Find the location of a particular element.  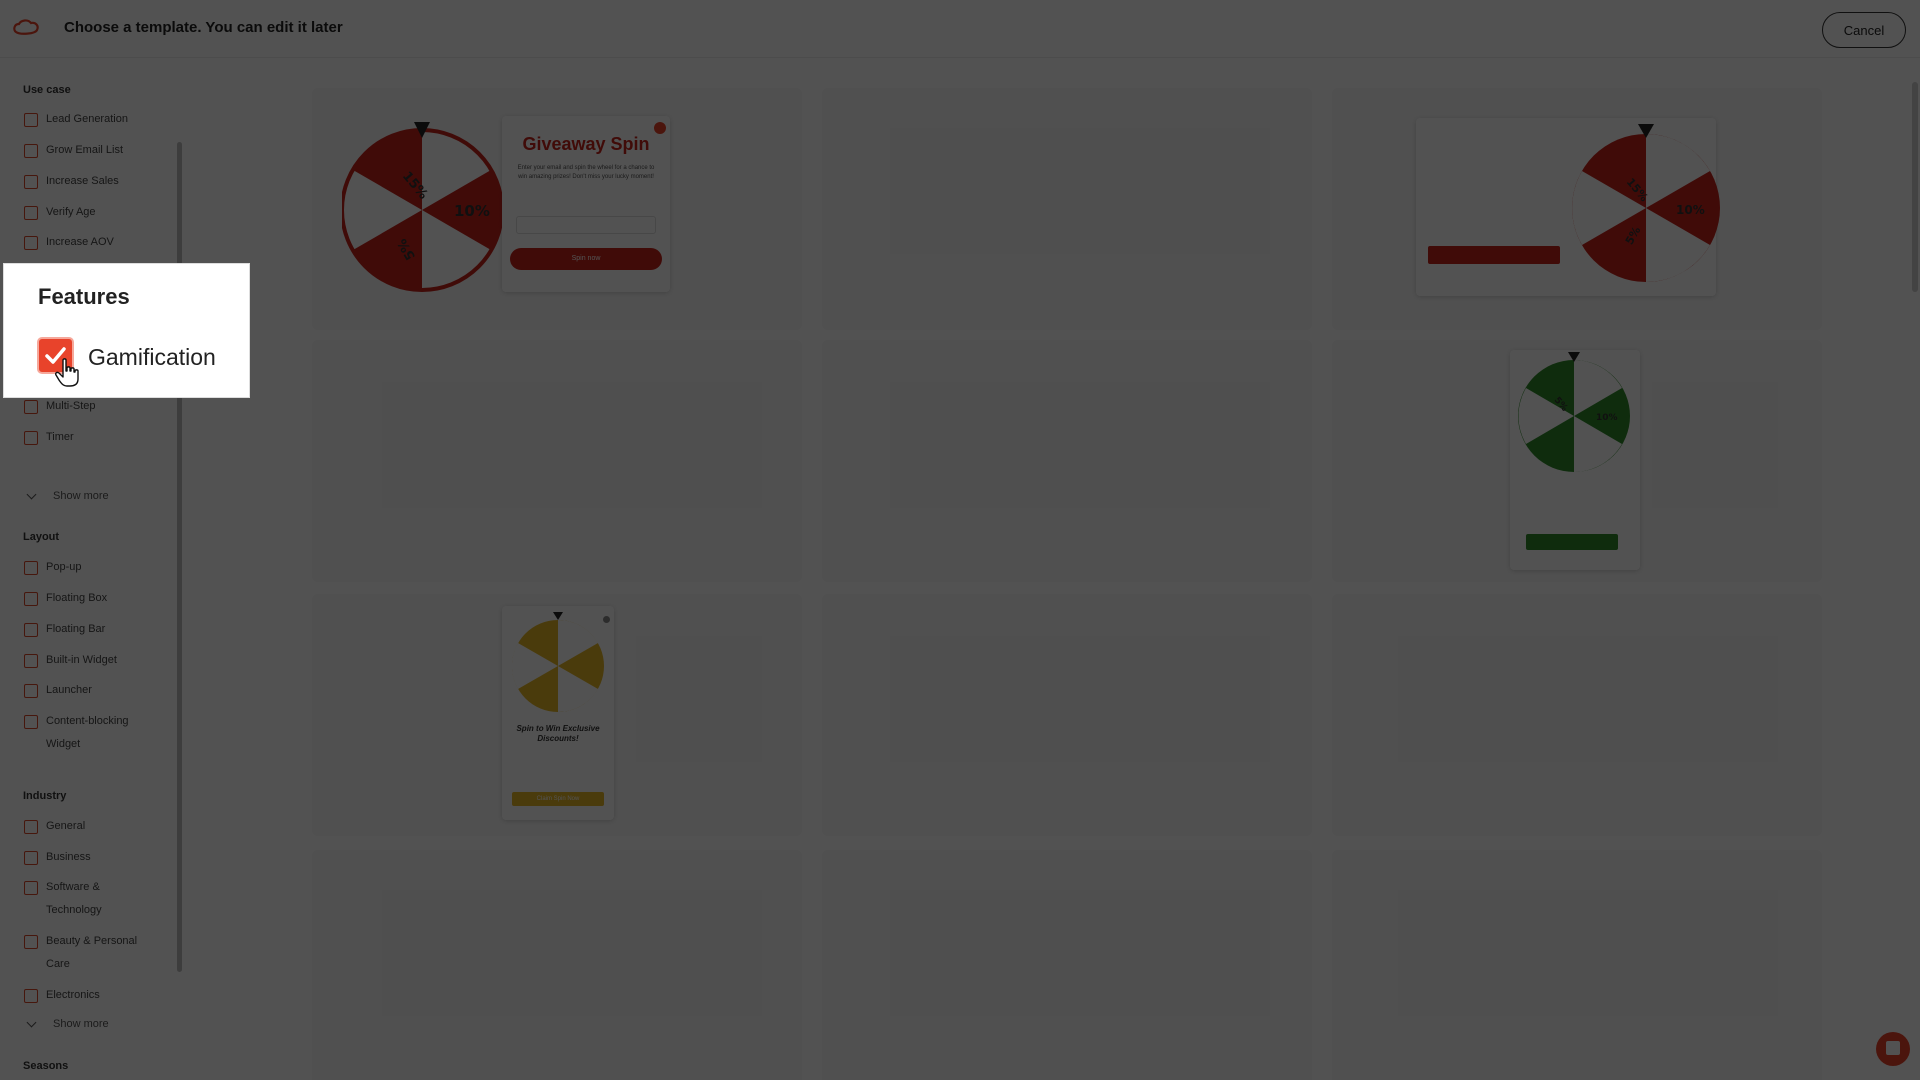

filter-timer: Timer is located at coordinates (90, 439).